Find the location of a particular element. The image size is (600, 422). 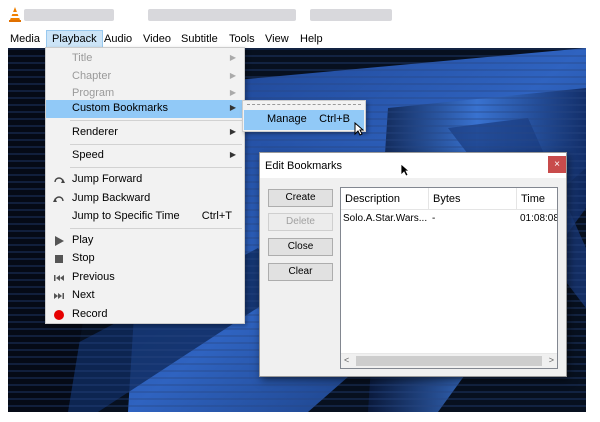

menu-item-play: Play is located at coordinates (145, 241).